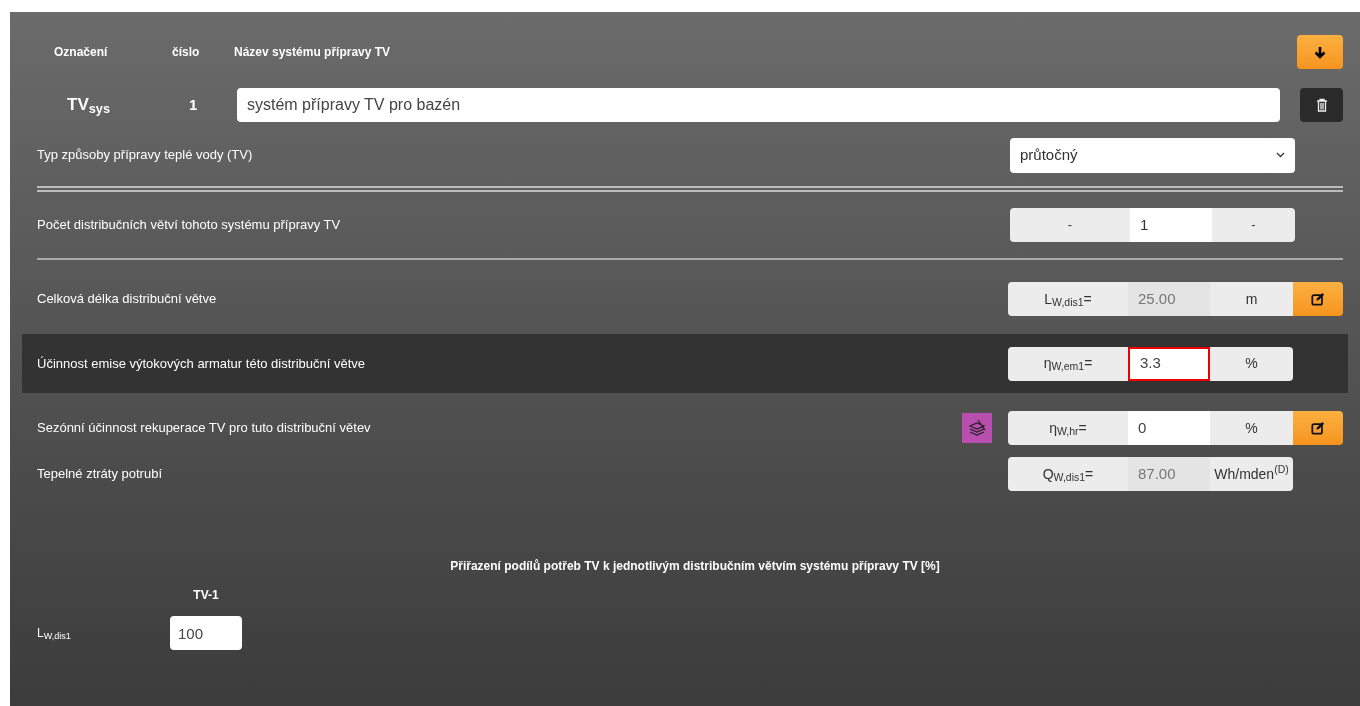 This screenshot has height=706, width=1360. I want to click on chevron-down-icon, so click(1280, 155).